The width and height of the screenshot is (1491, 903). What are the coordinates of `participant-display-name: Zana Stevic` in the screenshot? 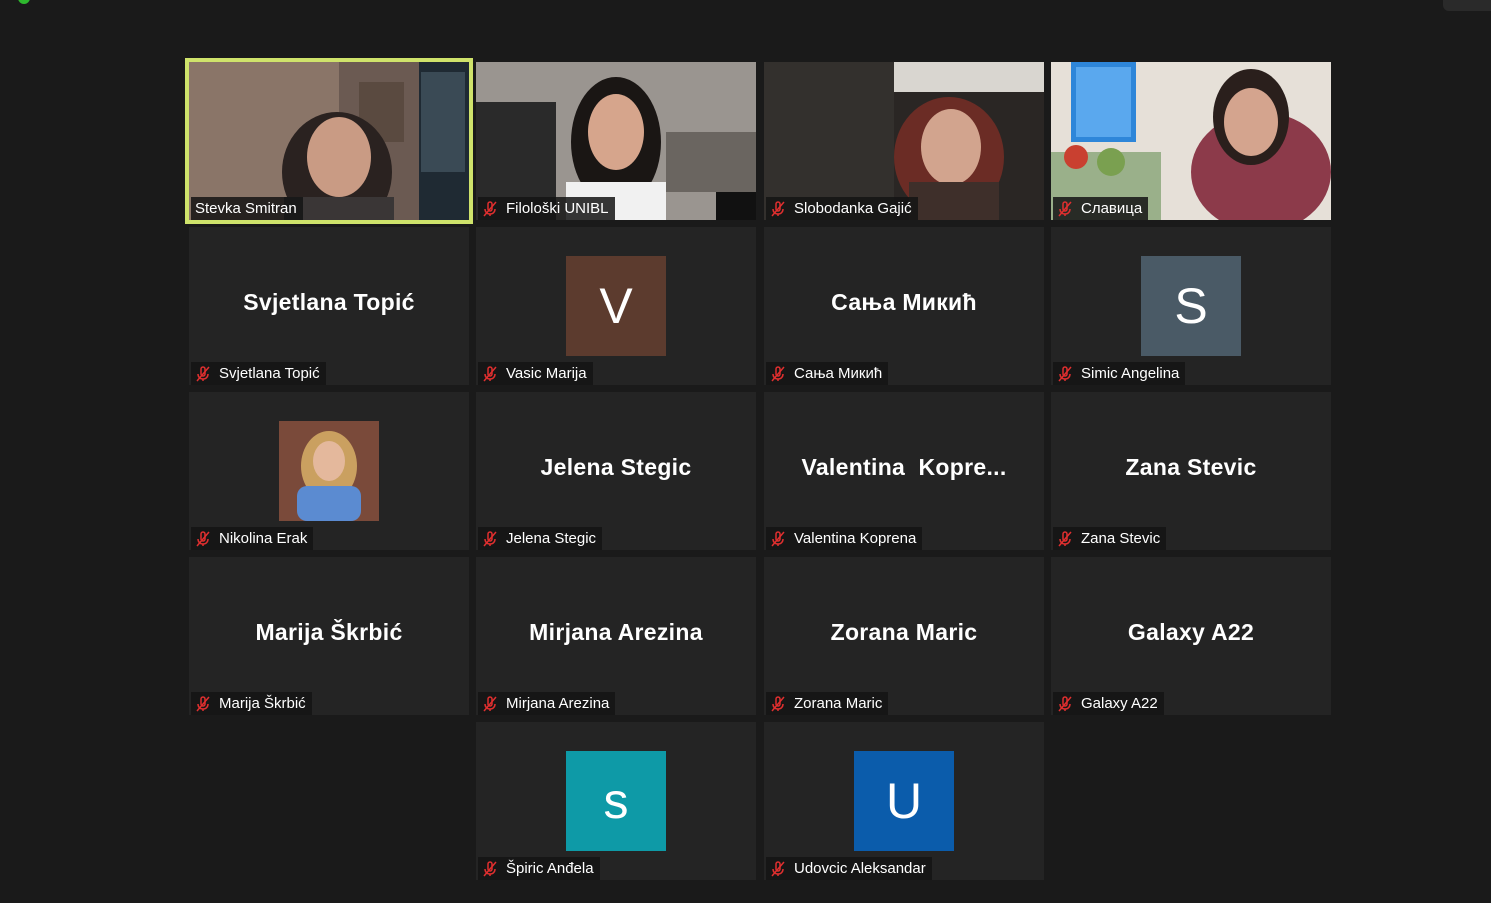 It's located at (1191, 467).